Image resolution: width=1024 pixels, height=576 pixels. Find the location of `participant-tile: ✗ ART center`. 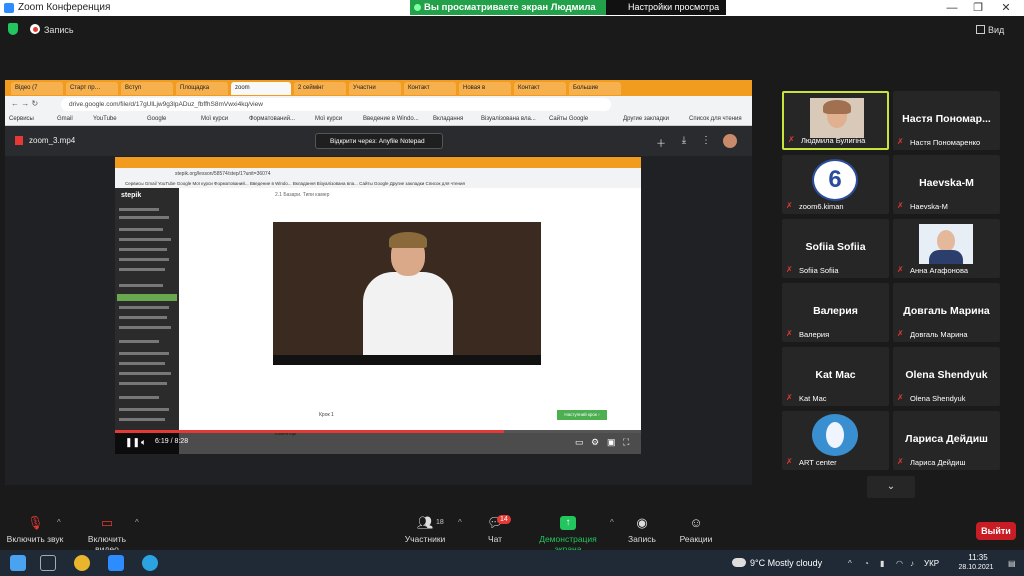

participant-tile: ✗ ART center is located at coordinates (835, 440).